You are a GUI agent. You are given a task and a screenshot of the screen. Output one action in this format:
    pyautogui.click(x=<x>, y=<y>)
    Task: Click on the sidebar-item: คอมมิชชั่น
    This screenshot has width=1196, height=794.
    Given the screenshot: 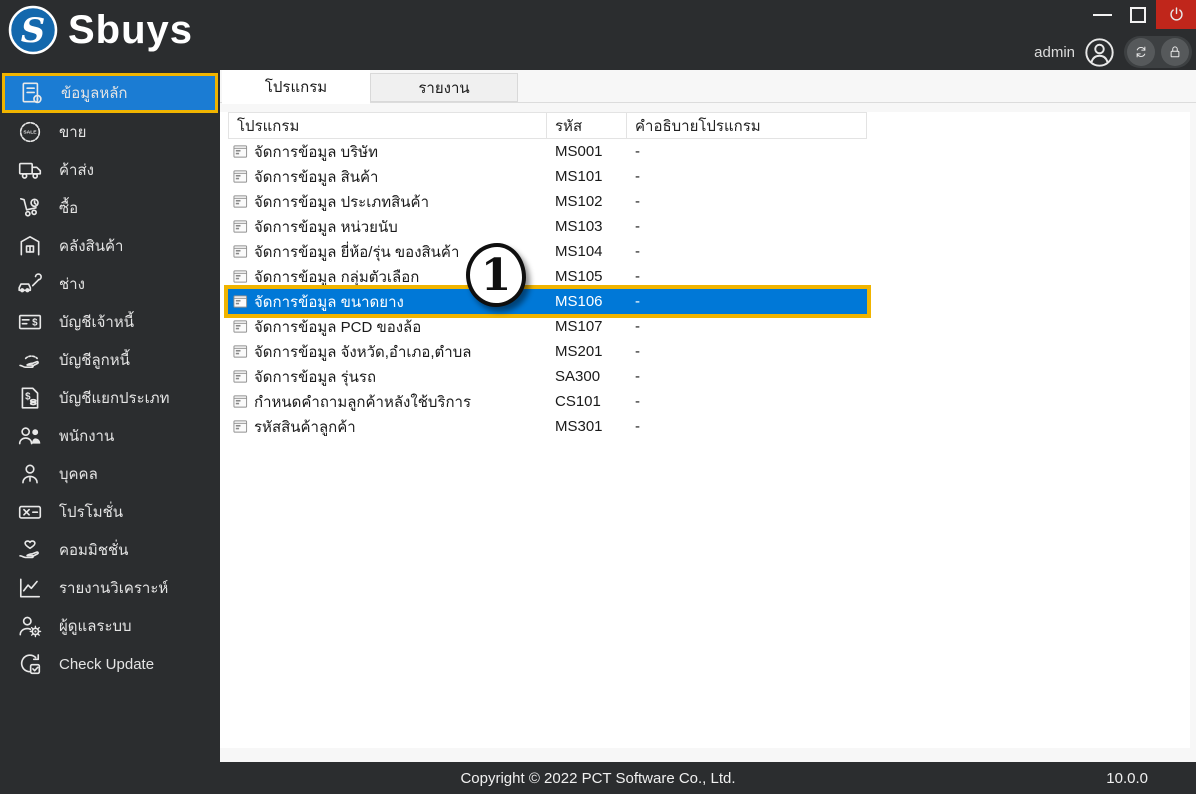 What is the action you would take?
    pyautogui.click(x=110, y=550)
    